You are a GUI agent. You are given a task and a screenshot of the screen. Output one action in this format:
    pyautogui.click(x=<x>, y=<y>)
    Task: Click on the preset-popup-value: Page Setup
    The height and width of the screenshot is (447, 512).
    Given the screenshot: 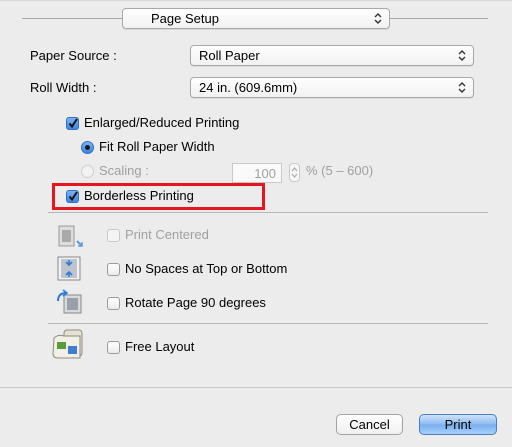 What is the action you would take?
    pyautogui.click(x=185, y=18)
    